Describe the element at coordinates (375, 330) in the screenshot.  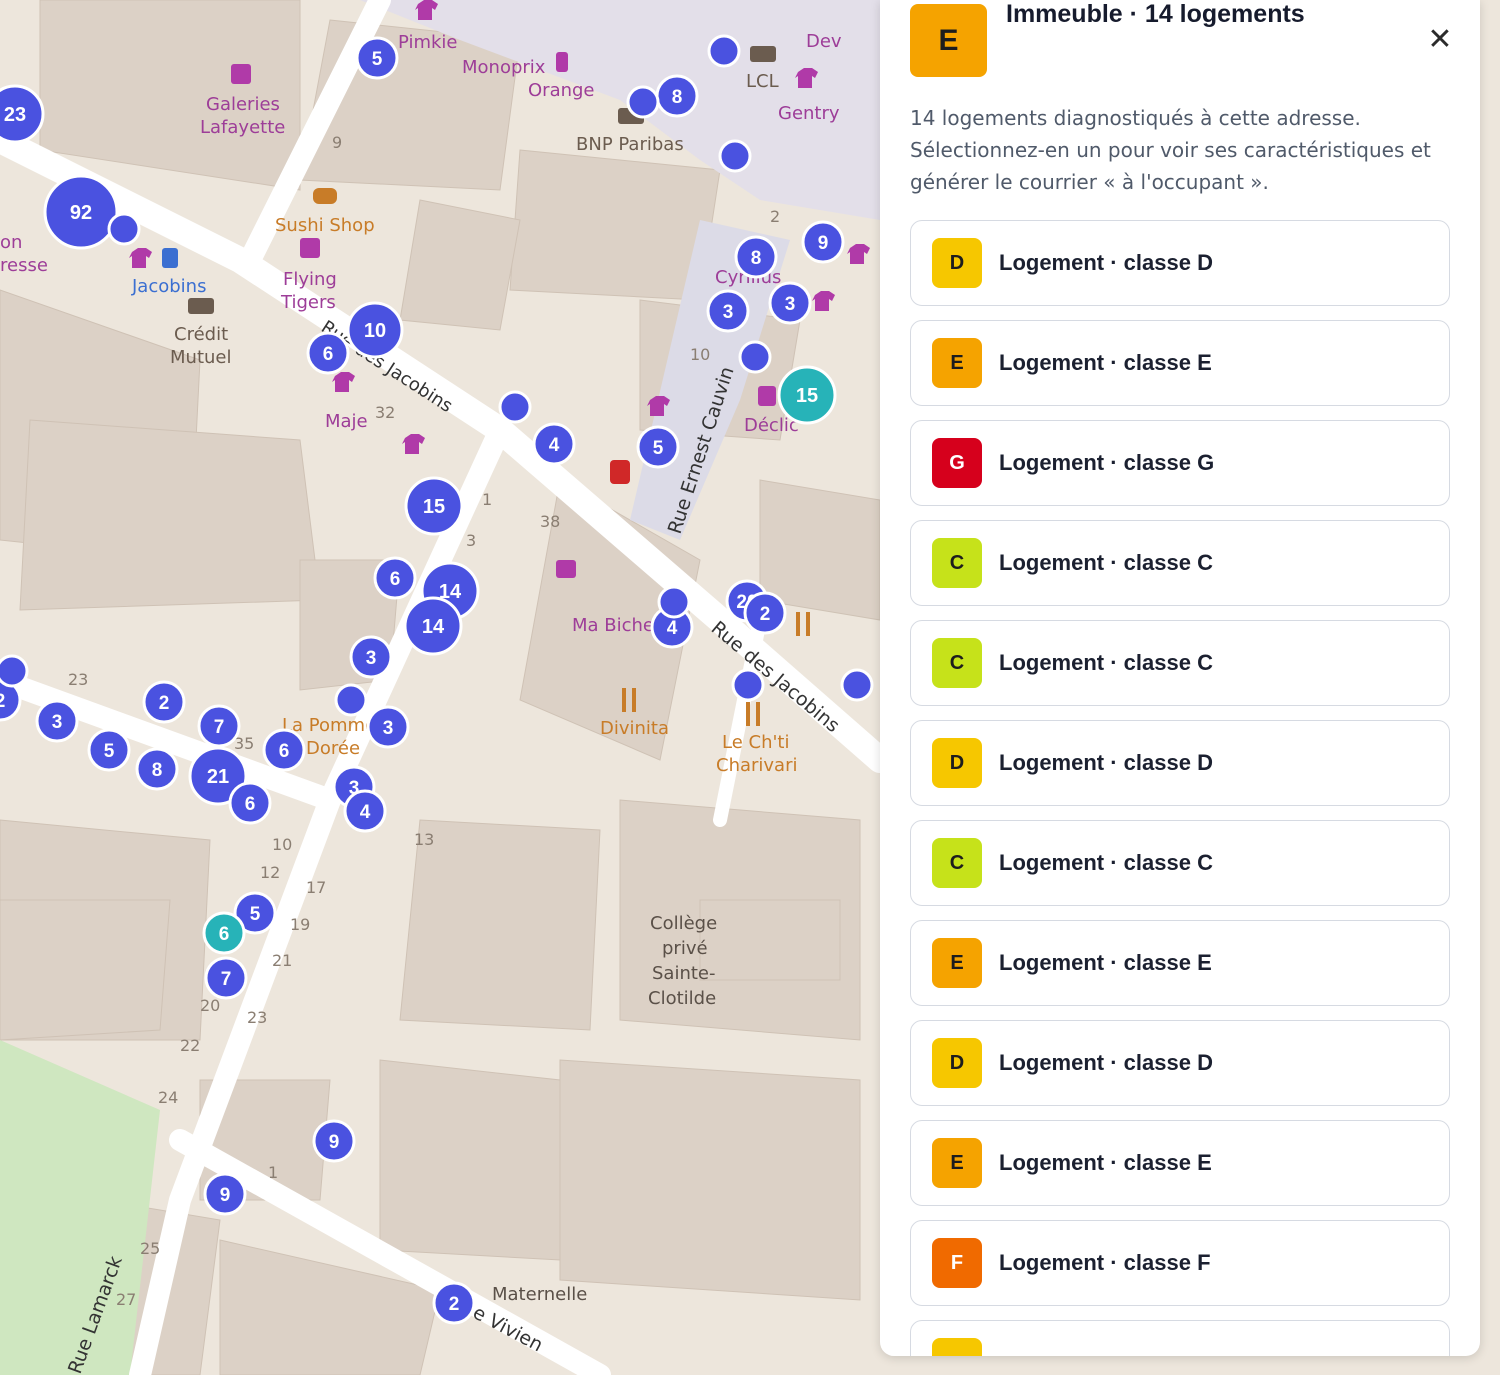
I see `map-cluster: 10` at that location.